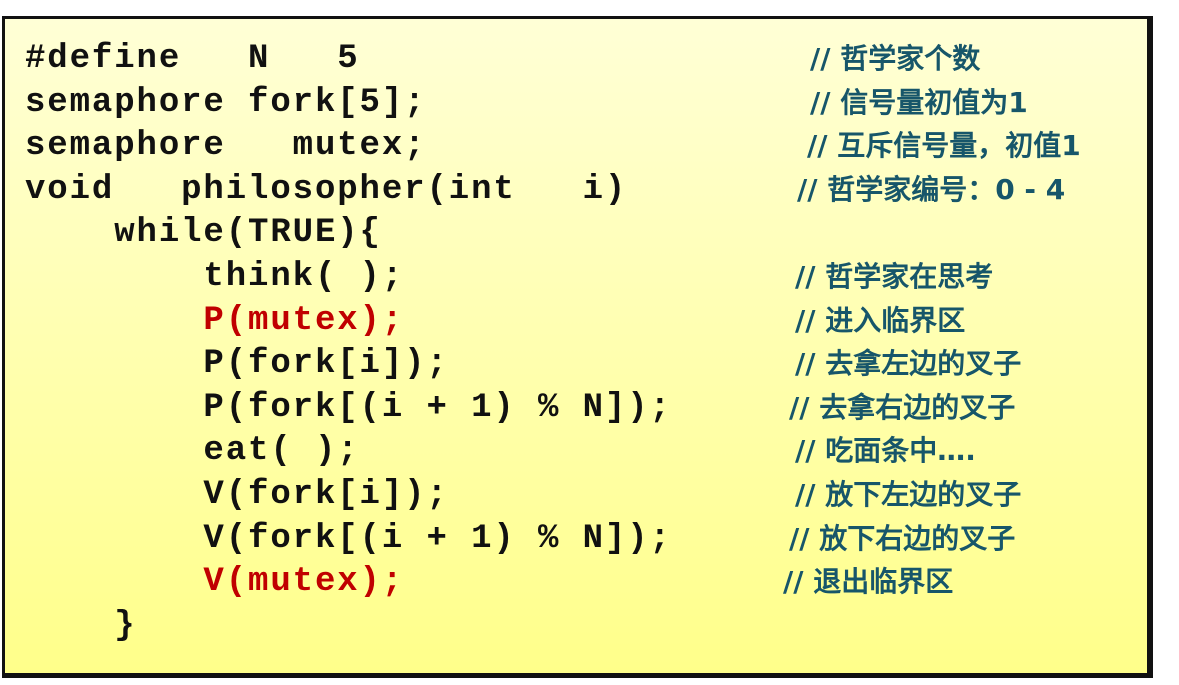 The width and height of the screenshot is (1179, 685). Describe the element at coordinates (348, 538) in the screenshot. I see `code-text: V(fork[(i + 1) % N]);` at that location.